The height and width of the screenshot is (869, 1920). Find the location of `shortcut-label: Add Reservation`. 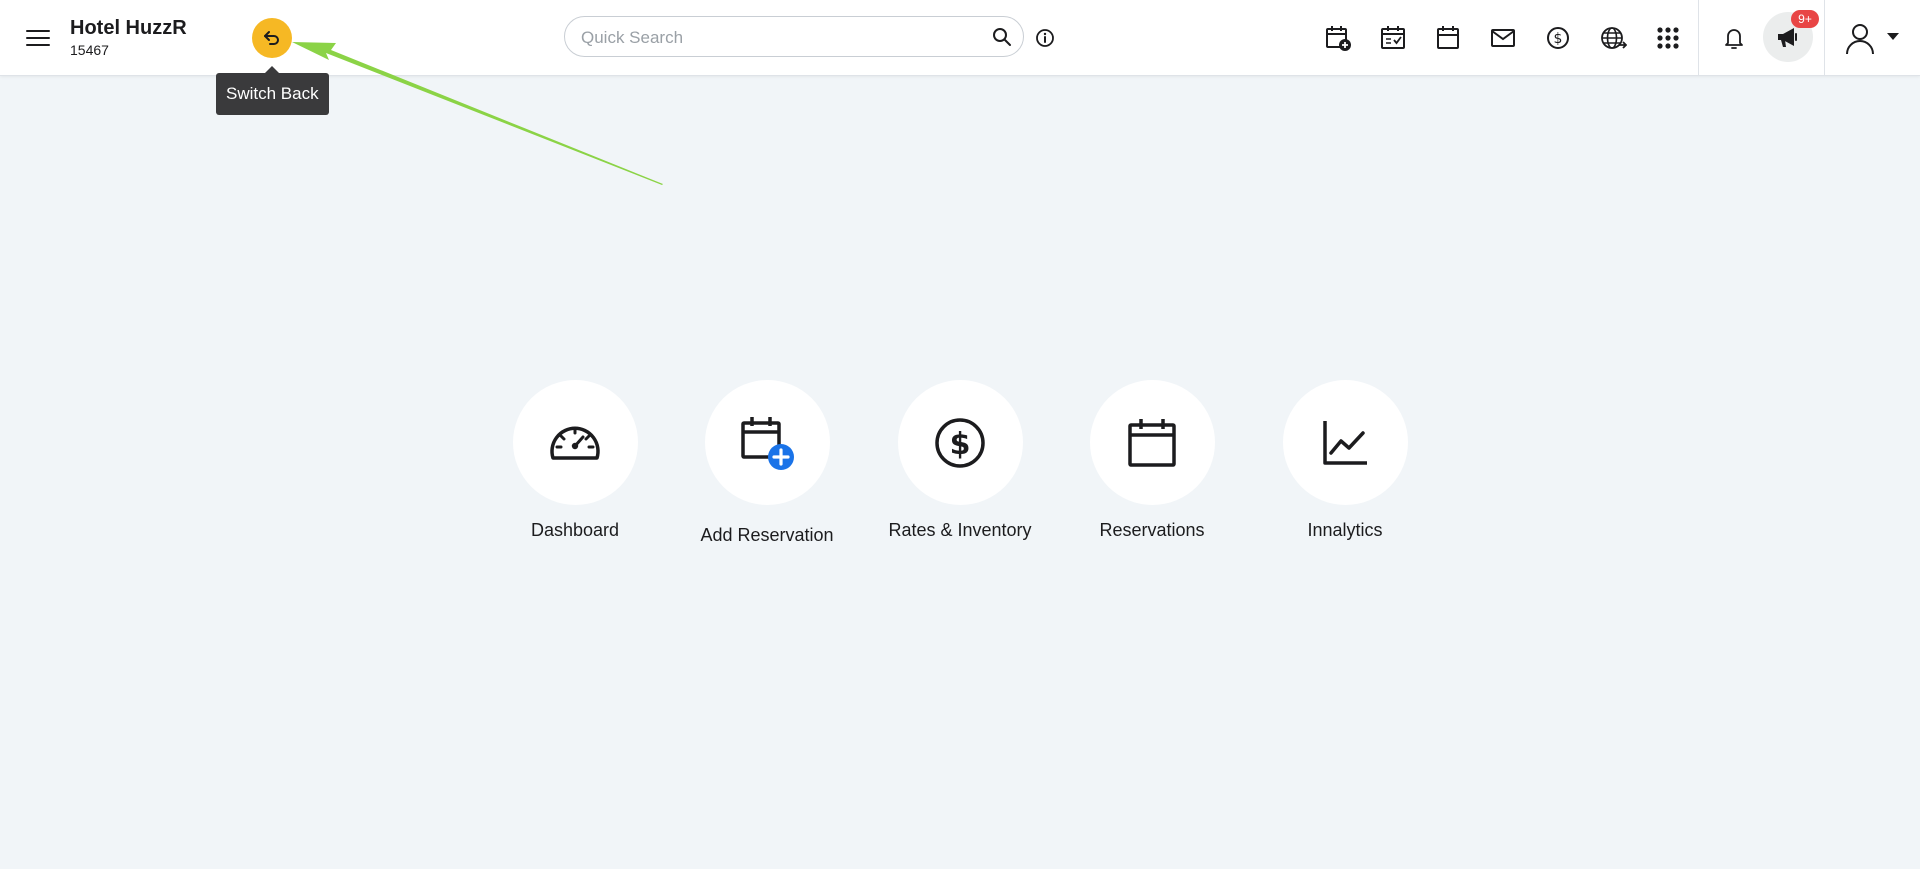

shortcut-label: Add Reservation is located at coordinates (767, 535).